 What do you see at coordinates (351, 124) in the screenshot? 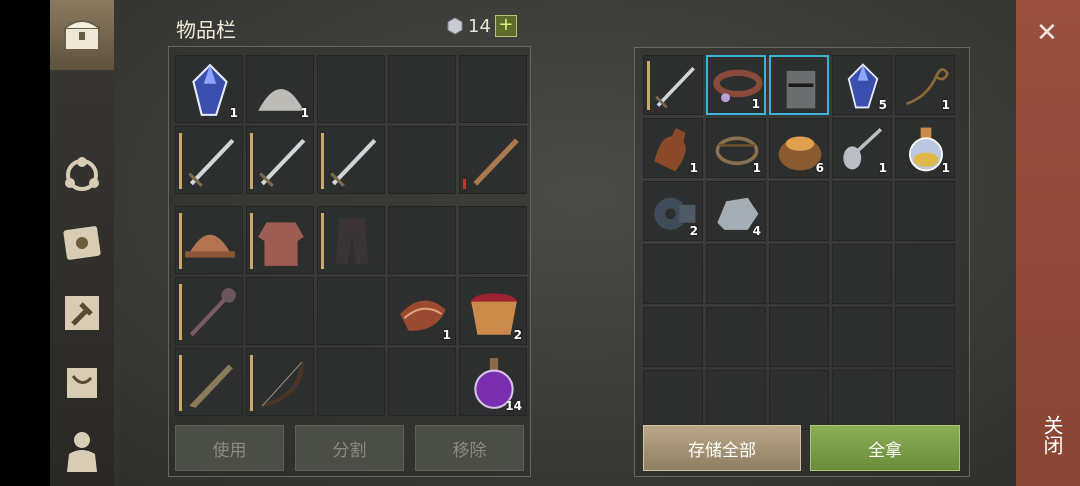
I see `inventory-grid-top: 11` at bounding box center [351, 124].